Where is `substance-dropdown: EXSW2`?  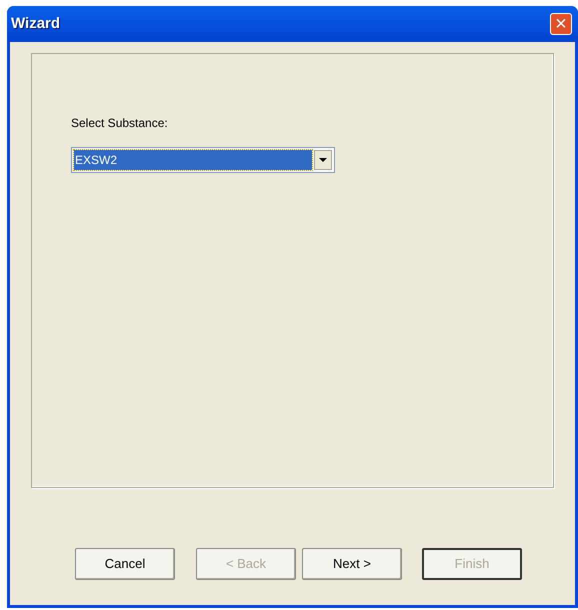
substance-dropdown: EXSW2 is located at coordinates (203, 160).